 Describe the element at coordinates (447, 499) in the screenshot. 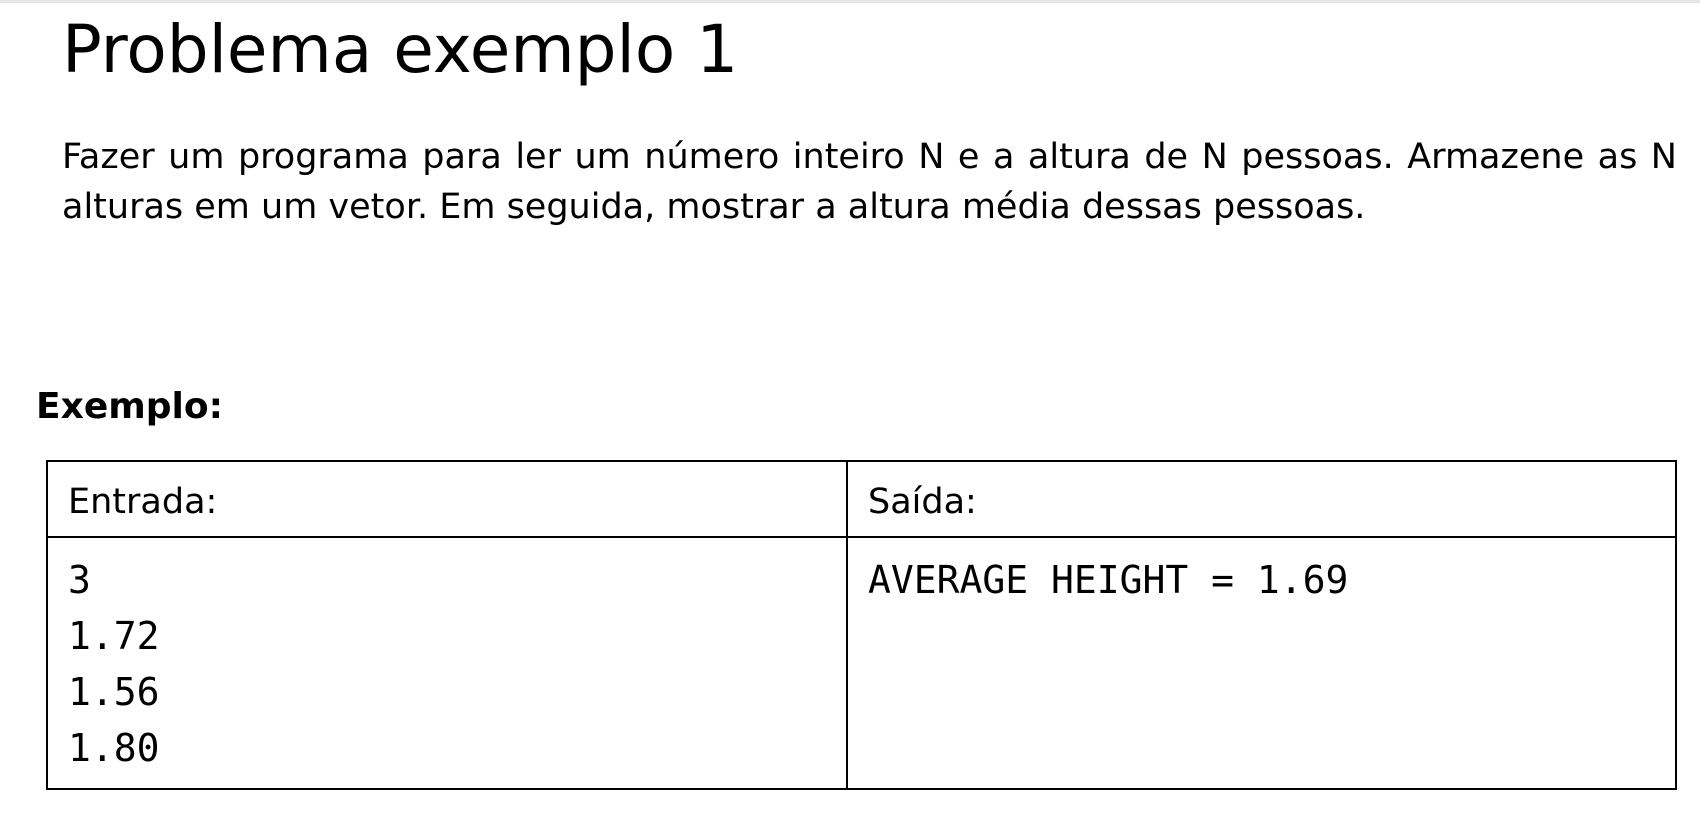

I see `input-header-cell: Entrada:` at that location.